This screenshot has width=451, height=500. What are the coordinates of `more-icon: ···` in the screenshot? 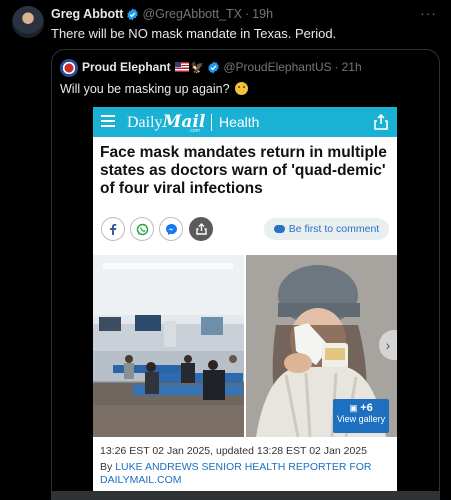 It's located at (428, 13).